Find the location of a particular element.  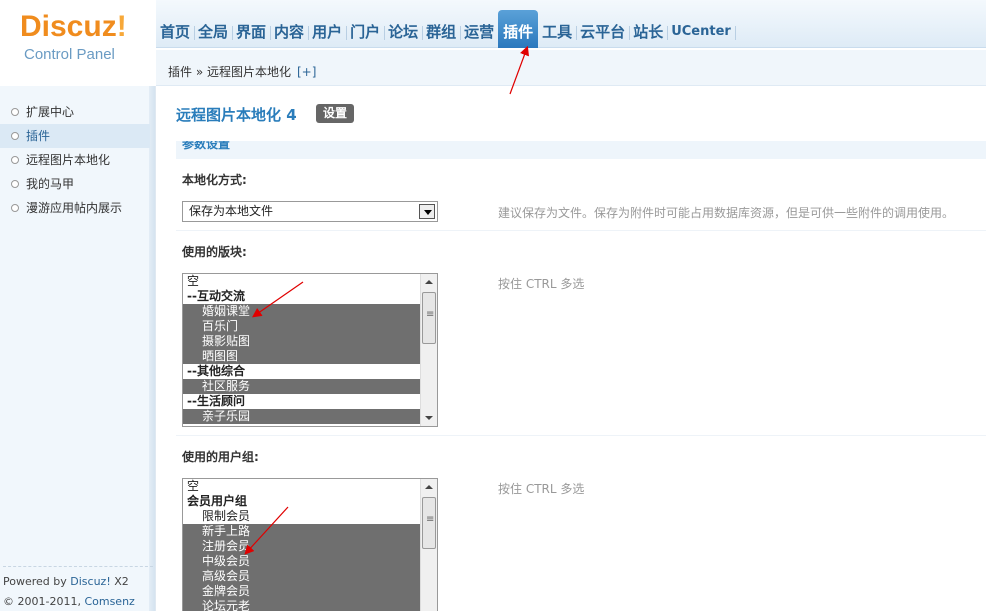

breadcrumb-bar: 插件 » 远程图片本地化 [+] is located at coordinates (571, 68).